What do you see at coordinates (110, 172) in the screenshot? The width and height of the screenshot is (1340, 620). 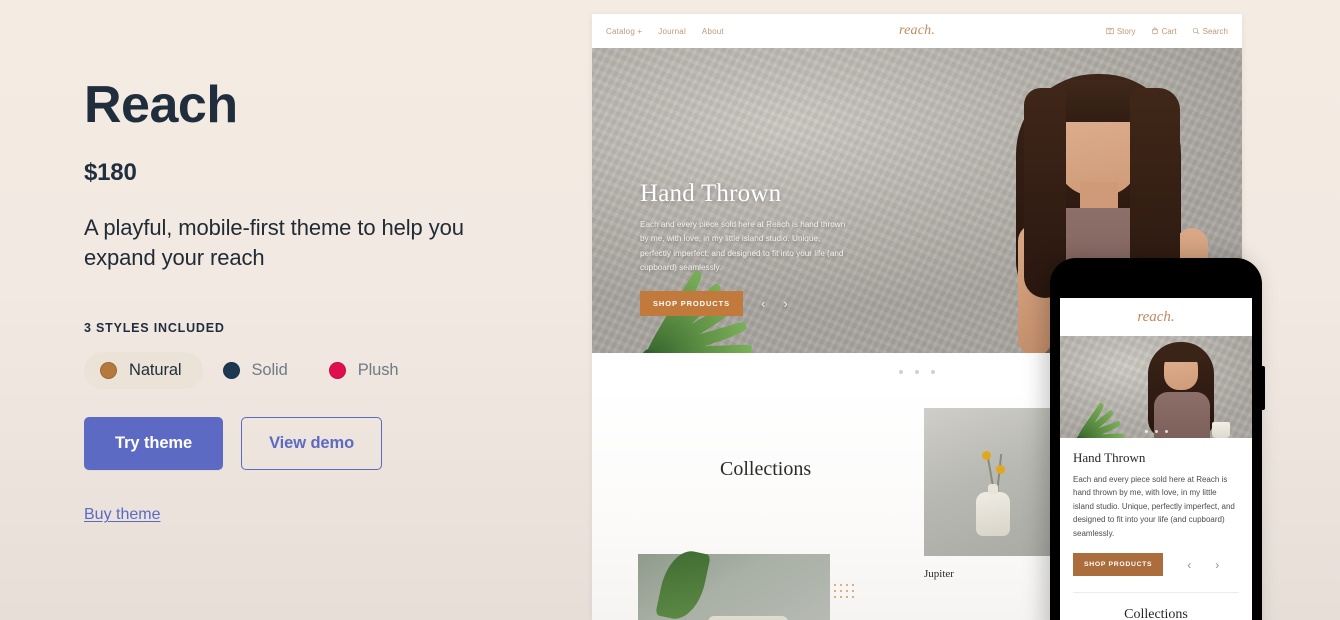 I see `theme-price: $180` at bounding box center [110, 172].